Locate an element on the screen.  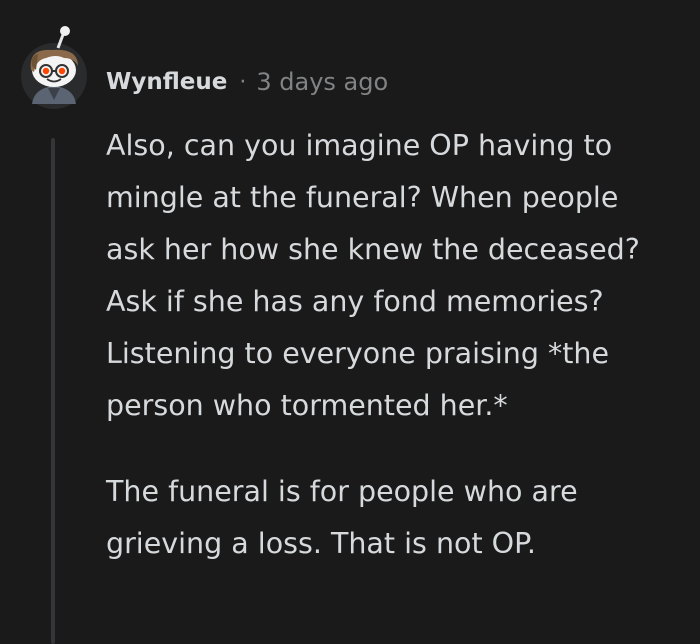
username-link: Wynfleue is located at coordinates (166, 82).